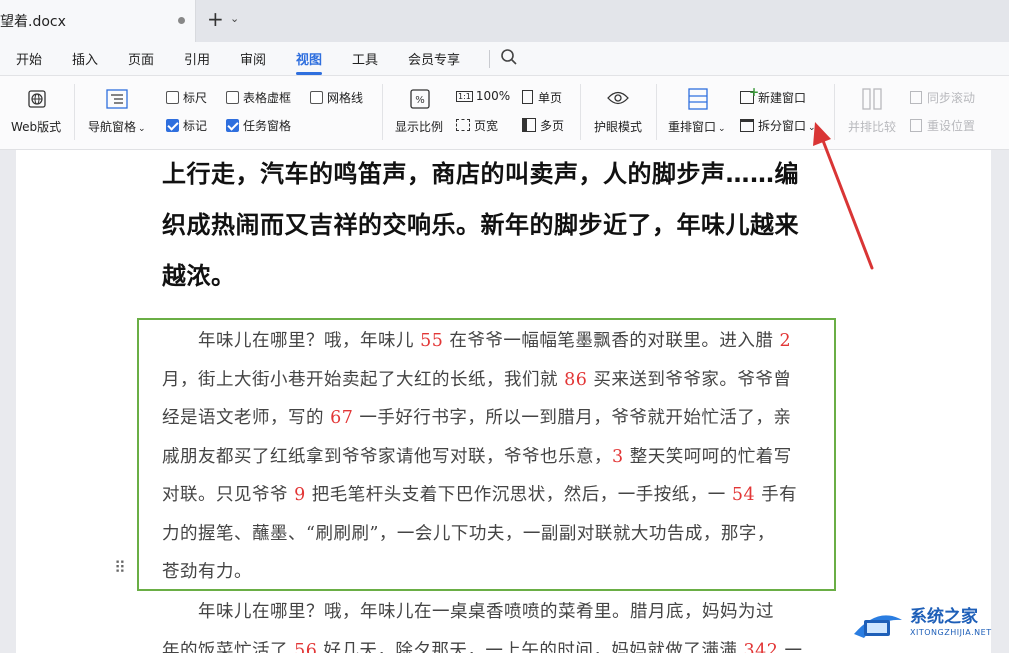 The width and height of the screenshot is (1009, 653). I want to click on arrange-windows-label: 重排窗口 ⌄, so click(697, 127).